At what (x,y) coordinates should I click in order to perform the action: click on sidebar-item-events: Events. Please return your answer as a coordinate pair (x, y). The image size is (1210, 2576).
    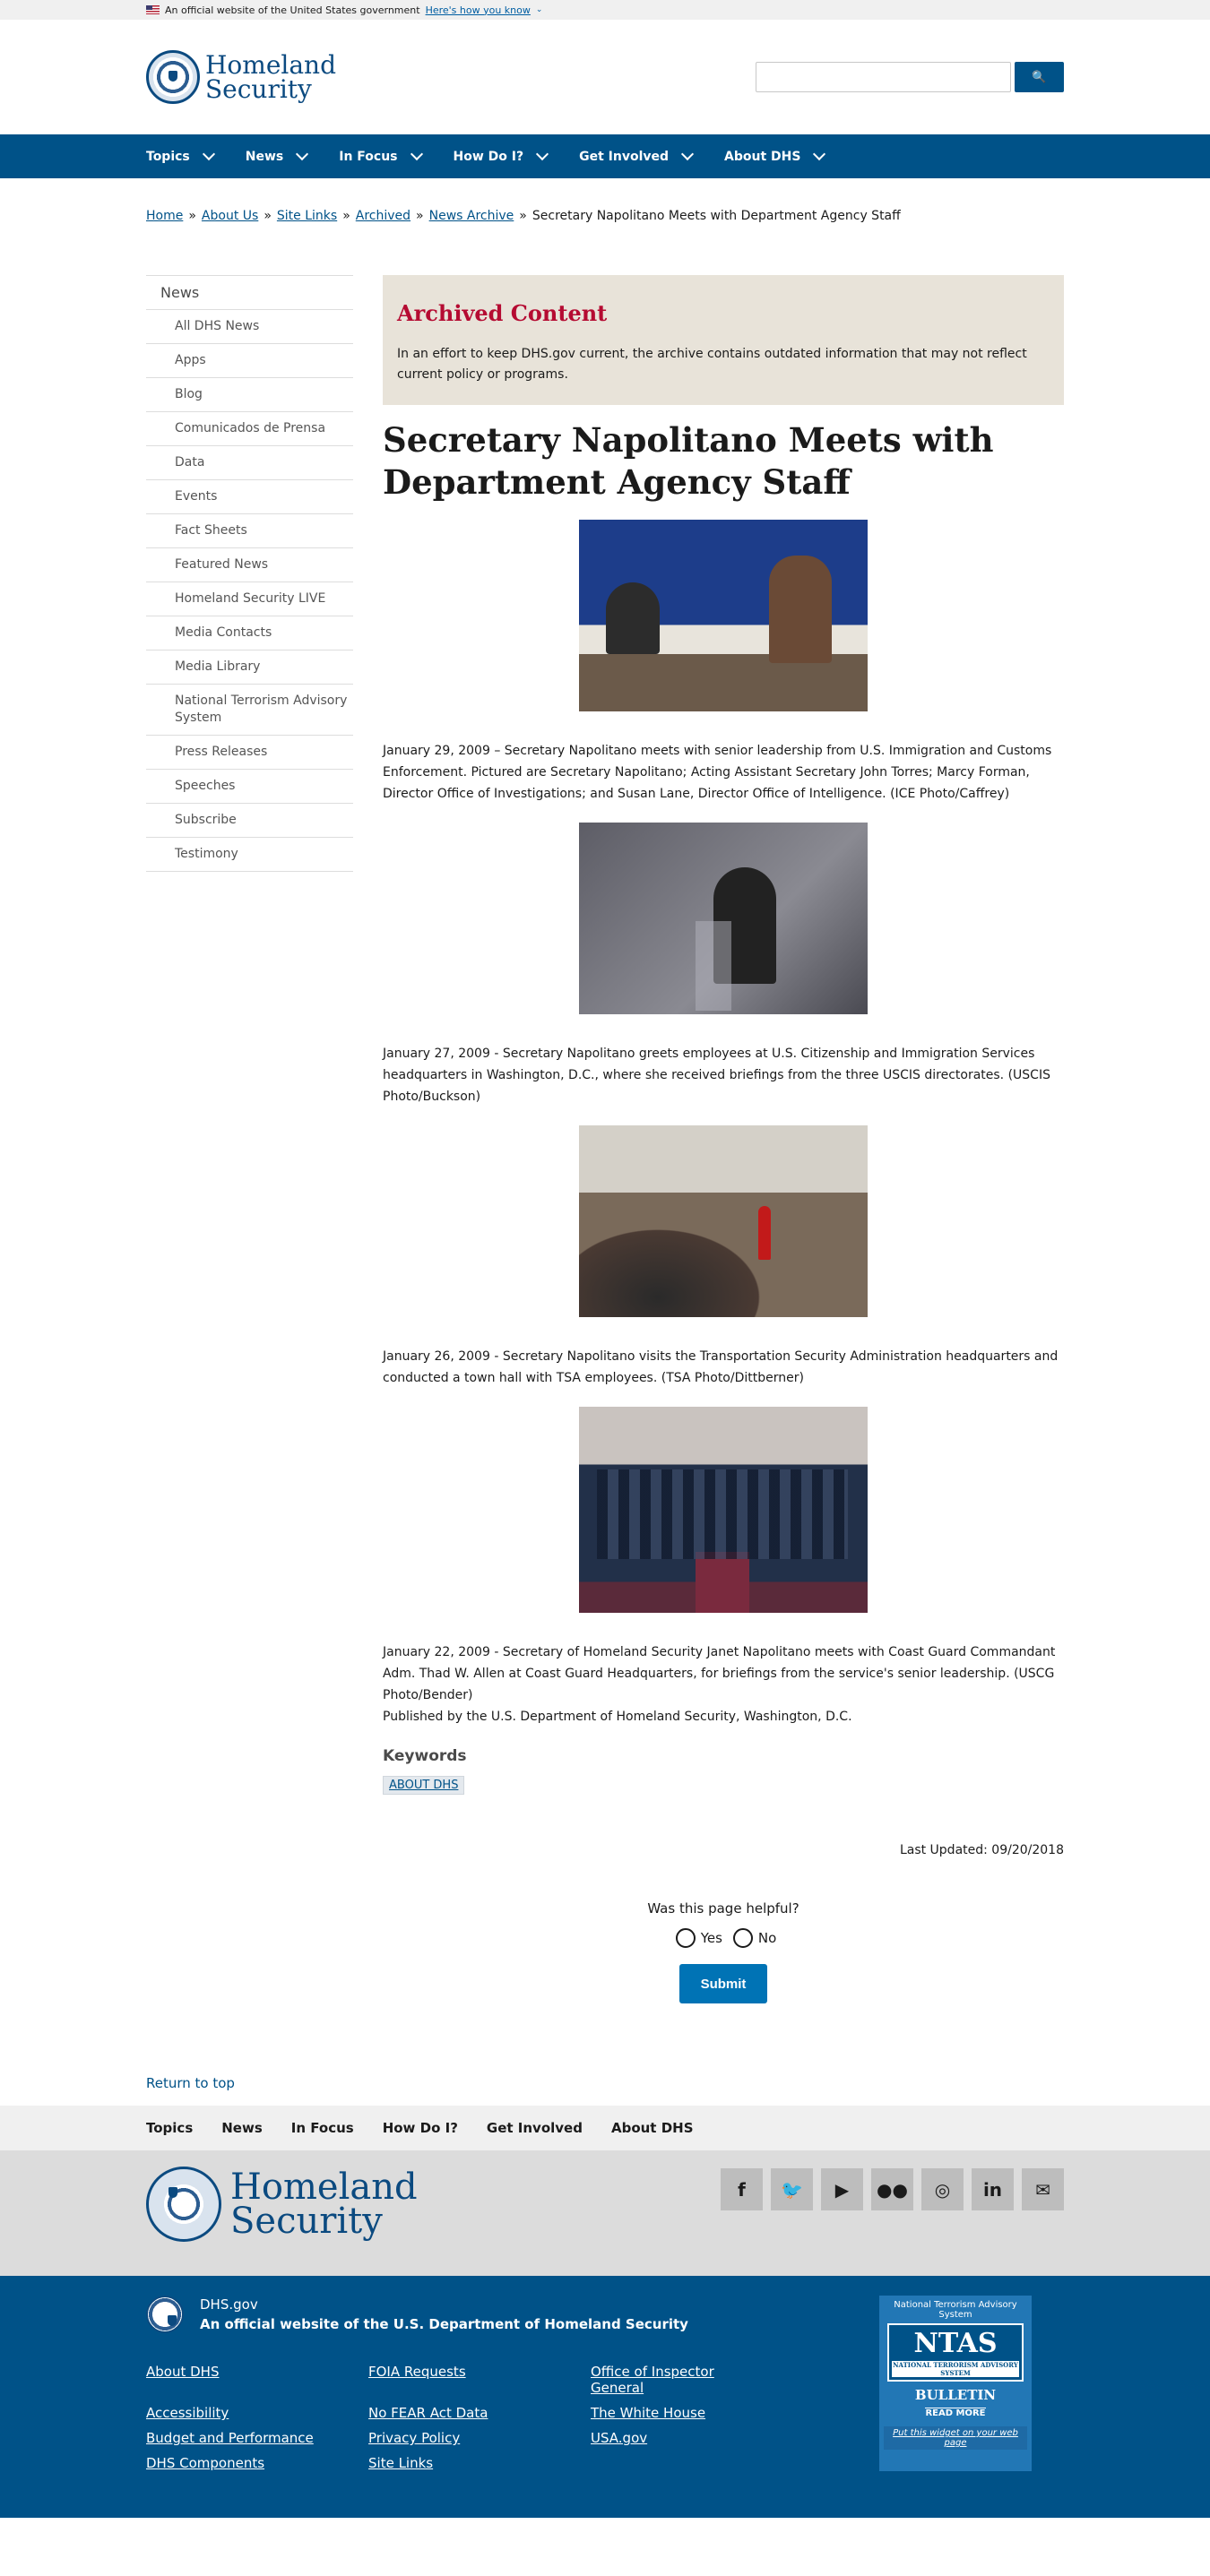
    Looking at the image, I should click on (250, 497).